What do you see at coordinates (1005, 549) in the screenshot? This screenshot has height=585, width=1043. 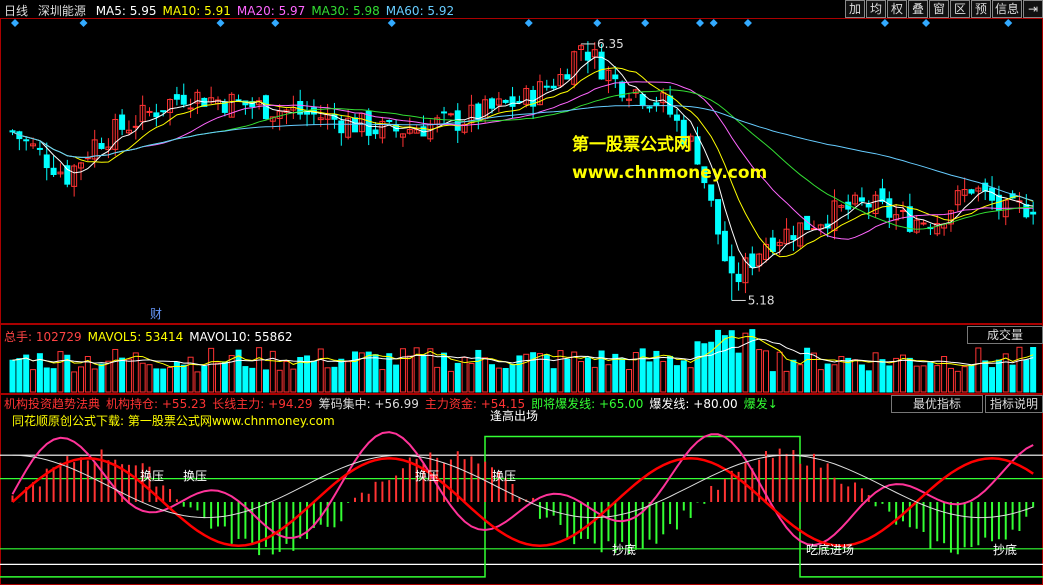 I see `annotation-chaodi-6: 抄底` at bounding box center [1005, 549].